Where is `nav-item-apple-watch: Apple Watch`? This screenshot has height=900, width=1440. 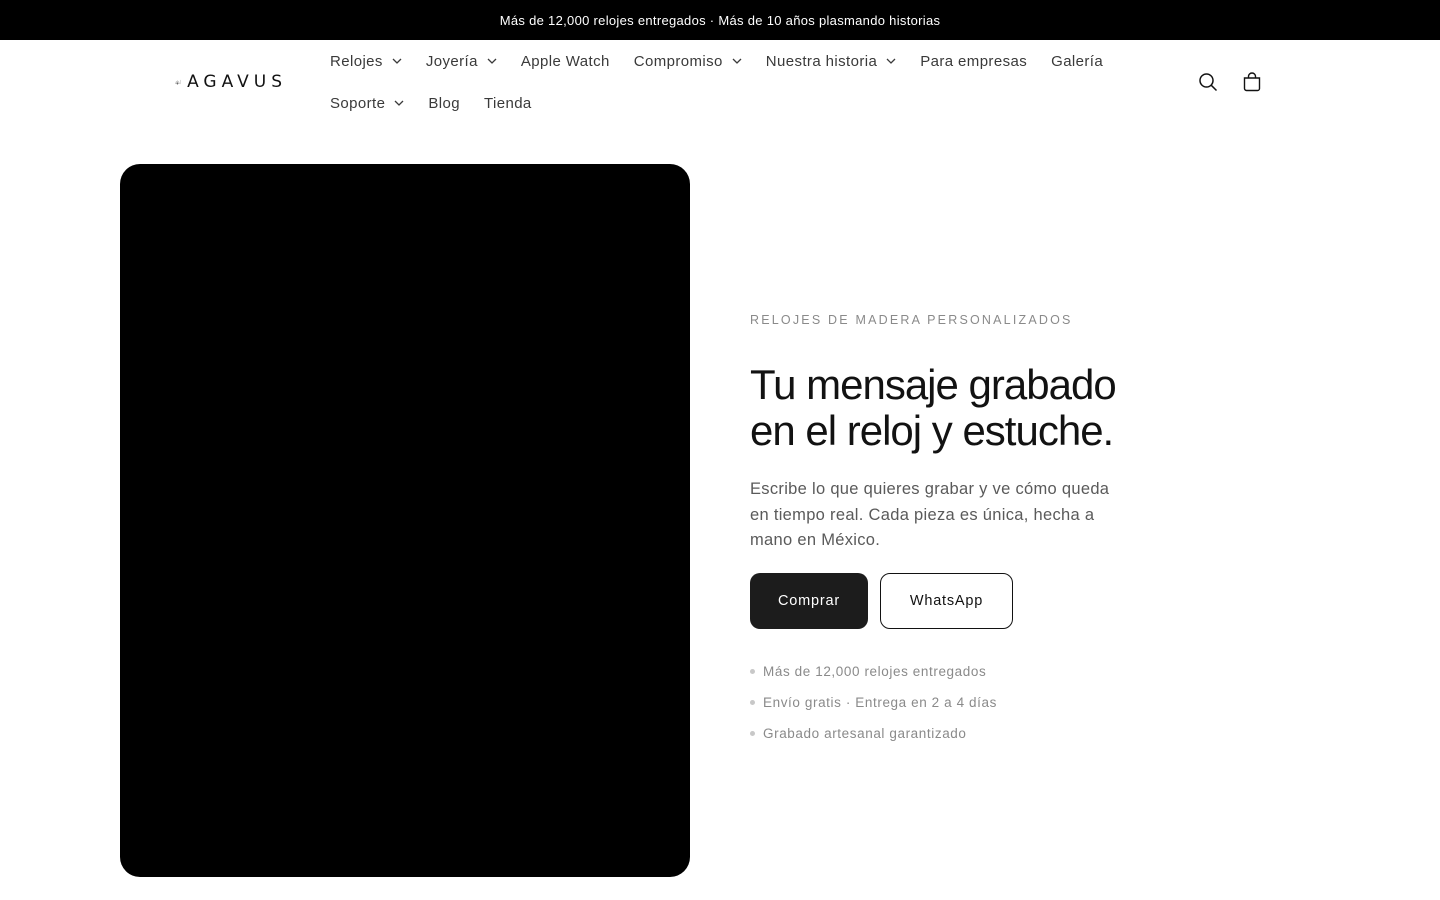
nav-item-apple-watch: Apple Watch is located at coordinates (565, 61).